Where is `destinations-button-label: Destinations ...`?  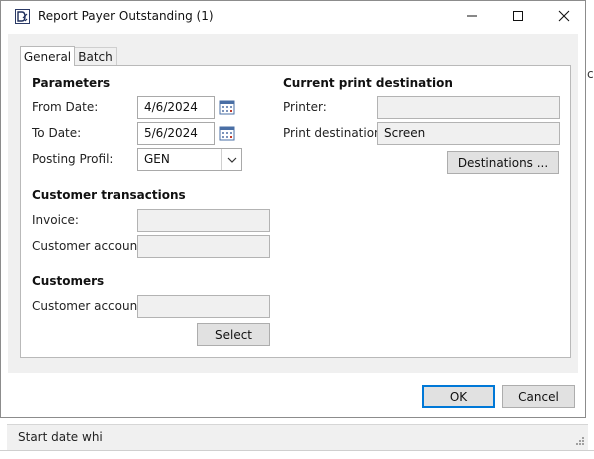
destinations-button-label: Destinations ... is located at coordinates (503, 162).